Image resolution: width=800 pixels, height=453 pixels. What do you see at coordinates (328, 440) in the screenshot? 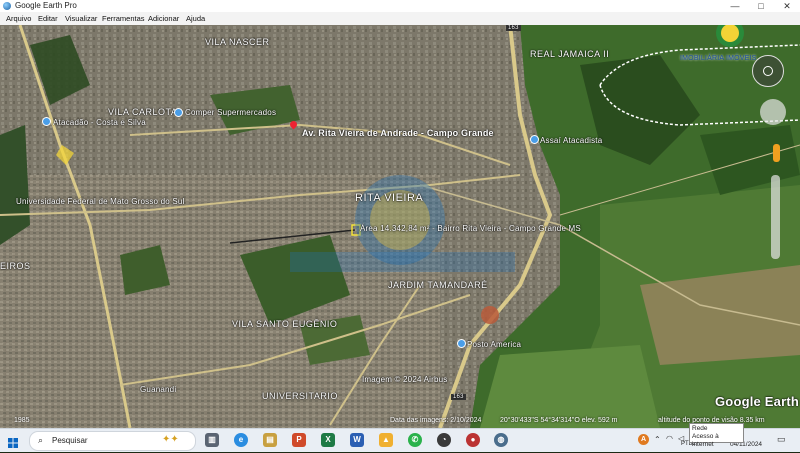
I see `excel-icon: X` at bounding box center [328, 440].